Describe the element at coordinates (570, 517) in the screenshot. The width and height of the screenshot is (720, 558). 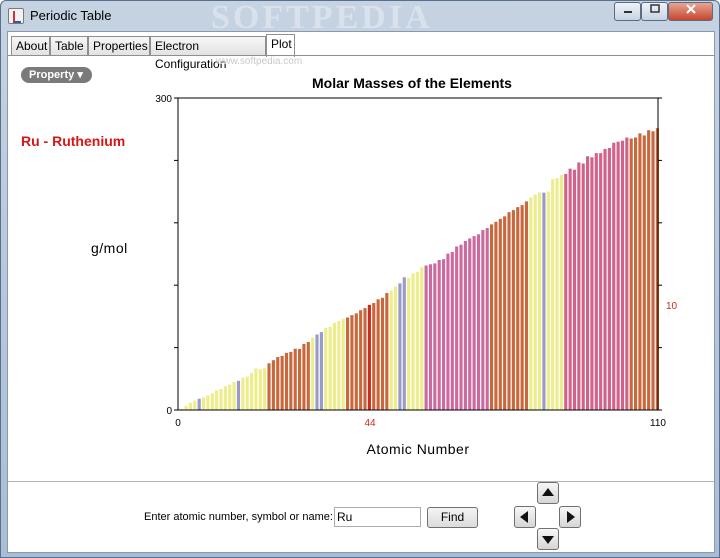
I see `nav-right-button` at that location.